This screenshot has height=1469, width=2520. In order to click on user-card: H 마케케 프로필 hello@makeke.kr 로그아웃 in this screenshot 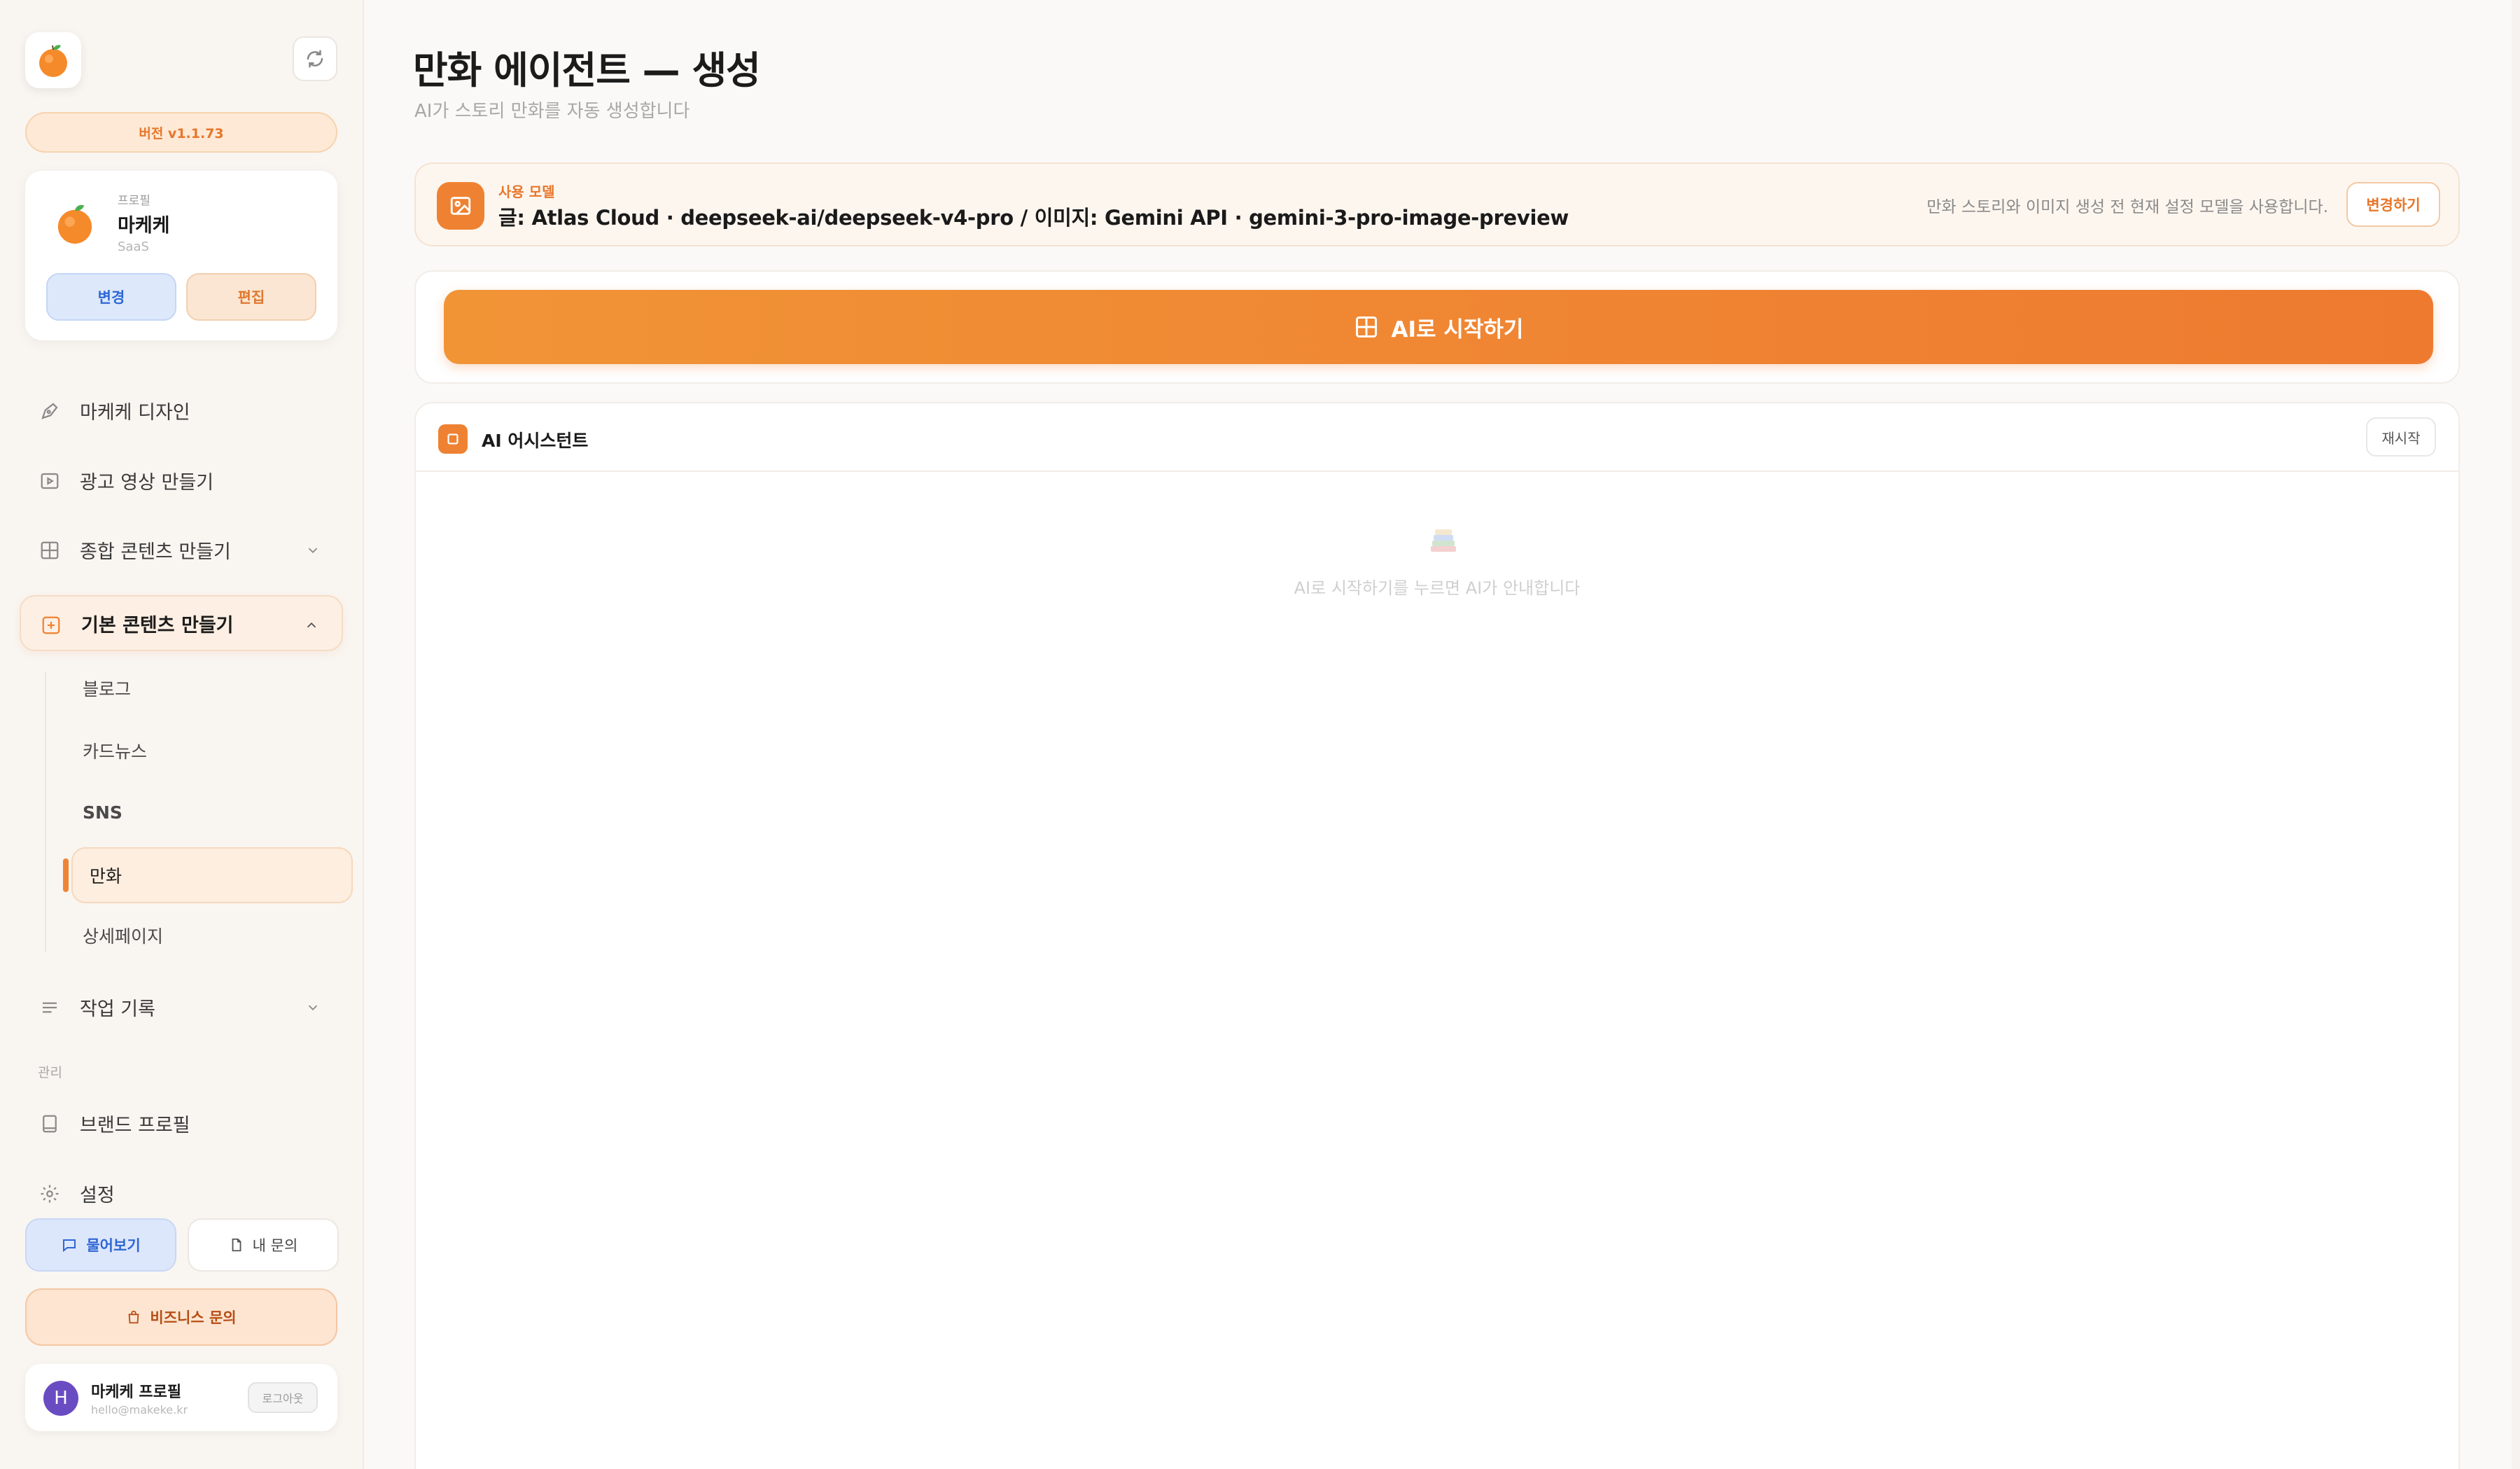, I will do `click(181, 1398)`.